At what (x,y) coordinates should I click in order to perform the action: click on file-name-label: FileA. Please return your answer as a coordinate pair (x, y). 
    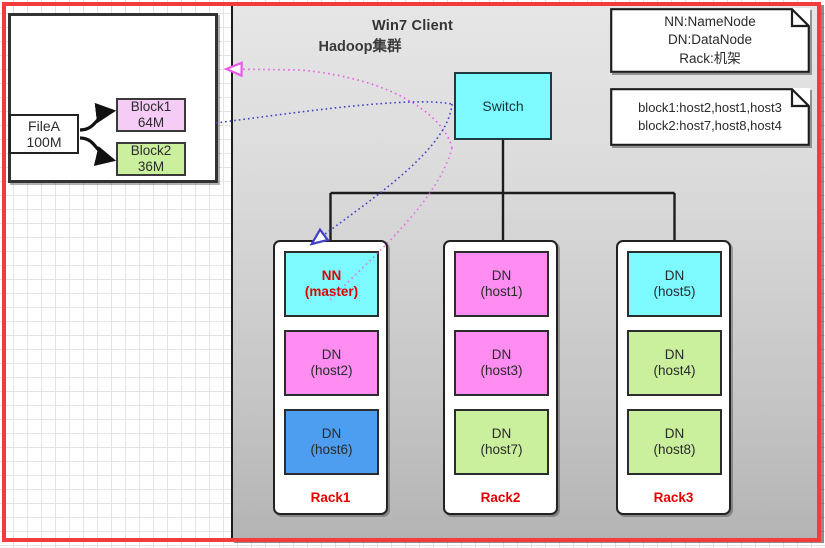
    Looking at the image, I should click on (44, 125).